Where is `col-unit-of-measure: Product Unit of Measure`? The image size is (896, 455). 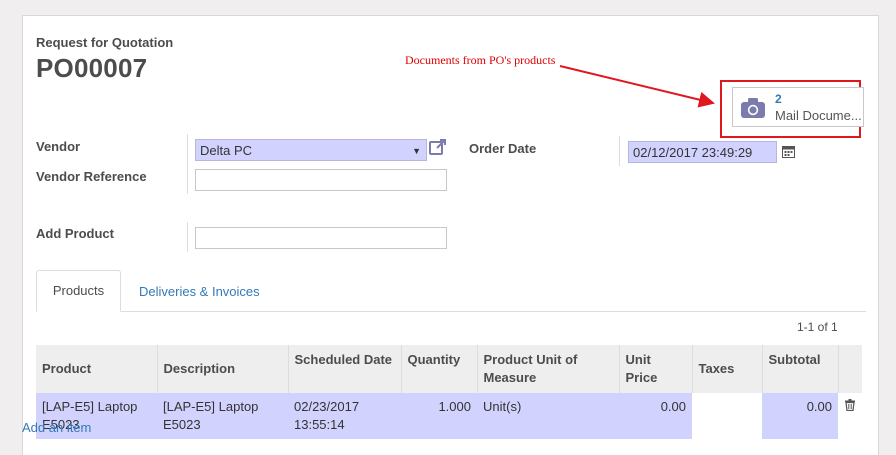 col-unit-of-measure: Product Unit of Measure is located at coordinates (548, 369).